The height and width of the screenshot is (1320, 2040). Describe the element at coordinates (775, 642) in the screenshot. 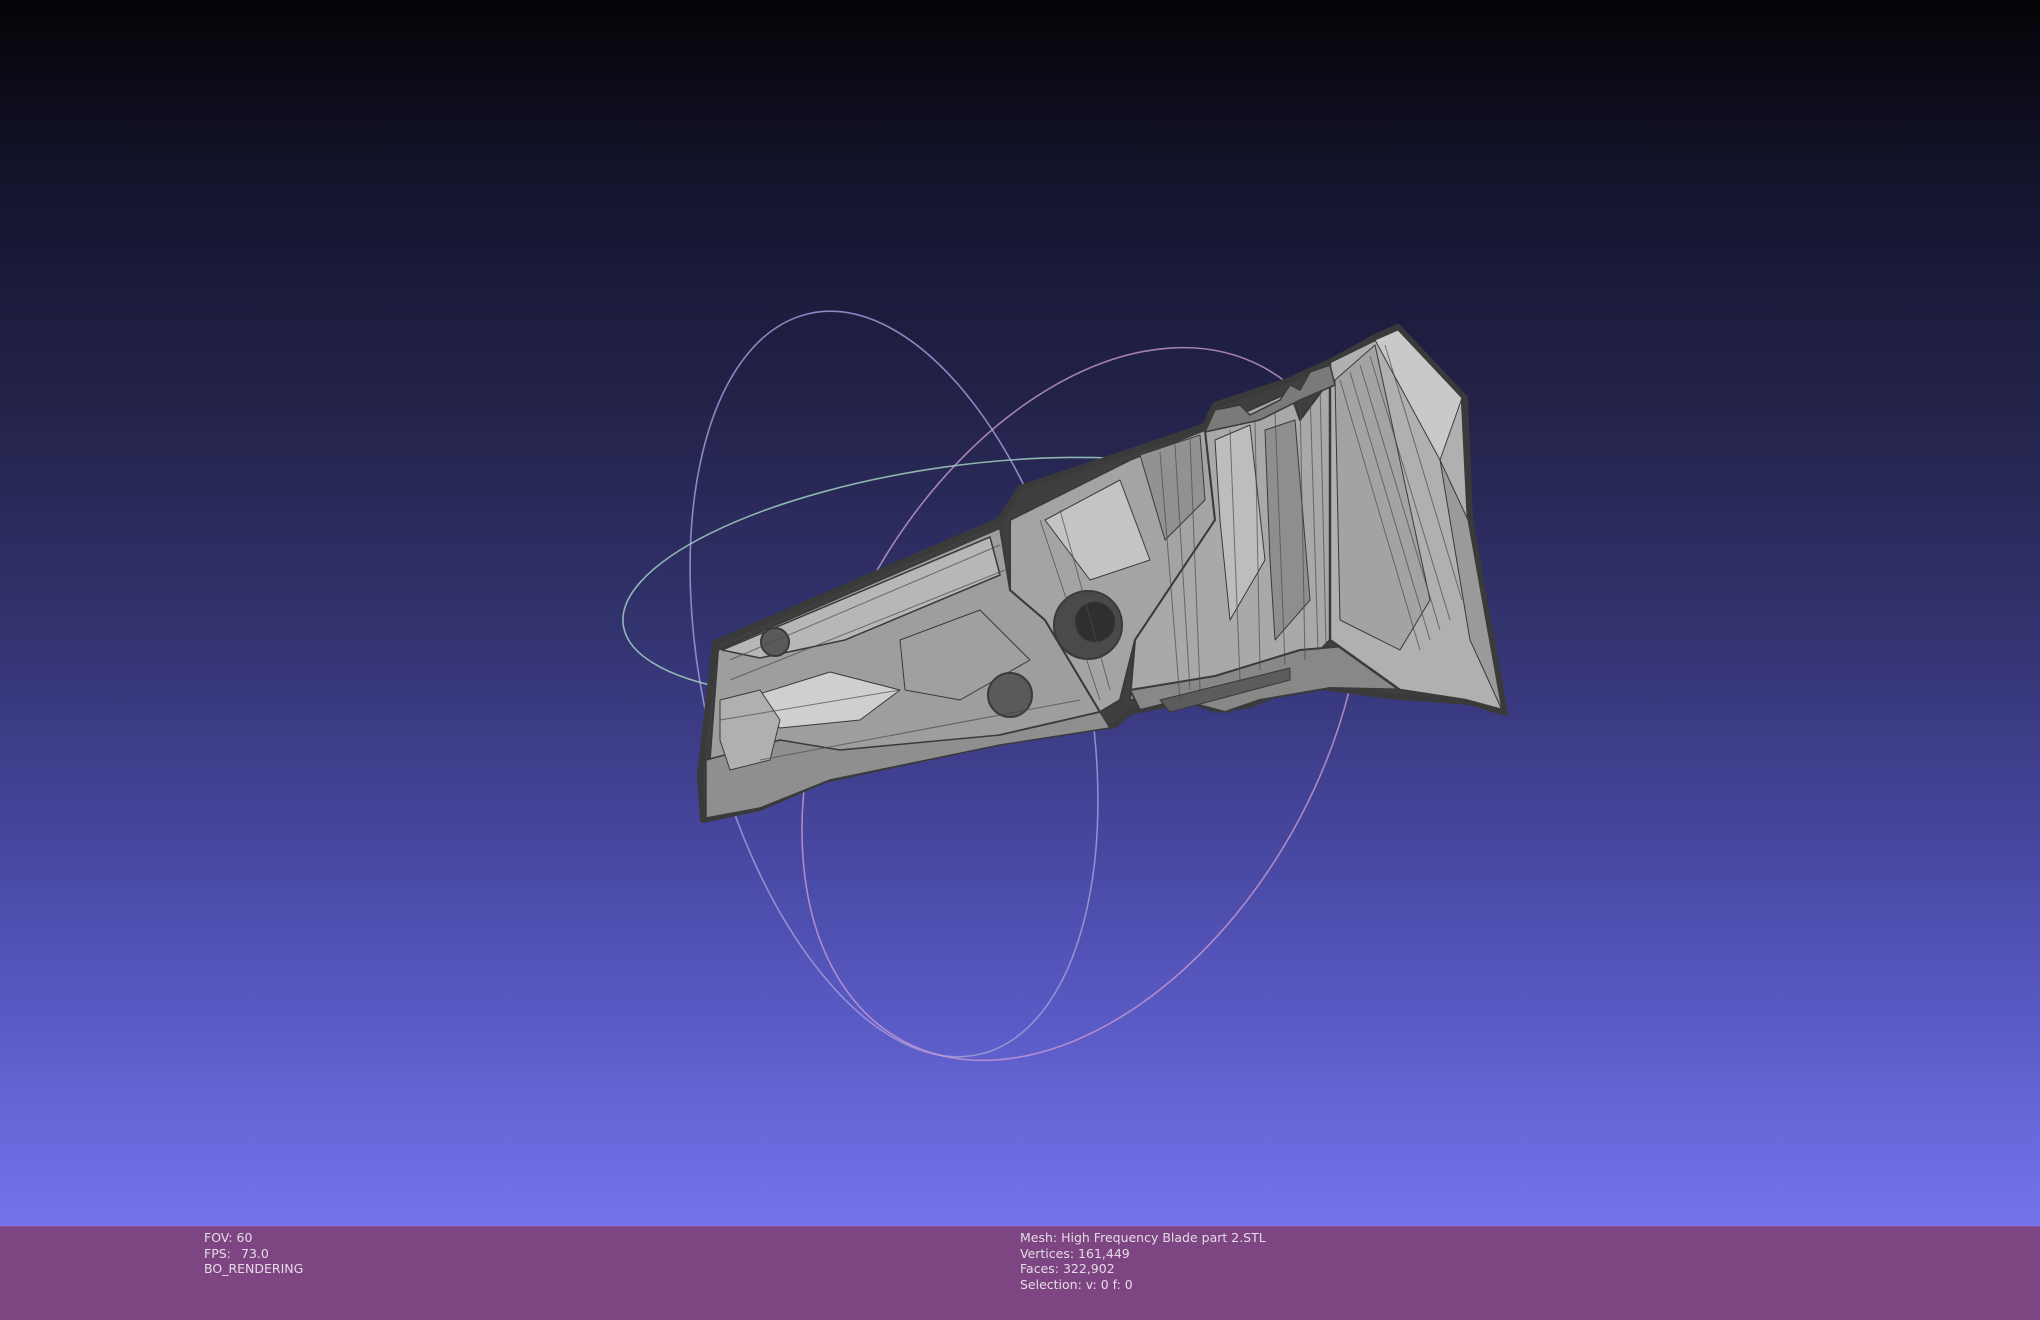

I see `mesh-left-boss-small` at that location.